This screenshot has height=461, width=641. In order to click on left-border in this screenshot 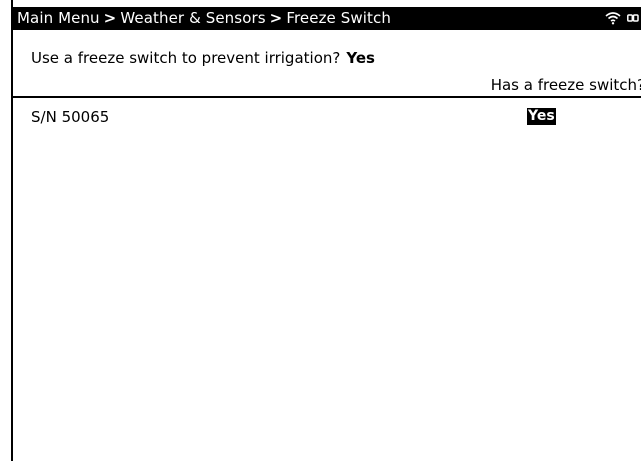, I will do `click(12, 230)`.